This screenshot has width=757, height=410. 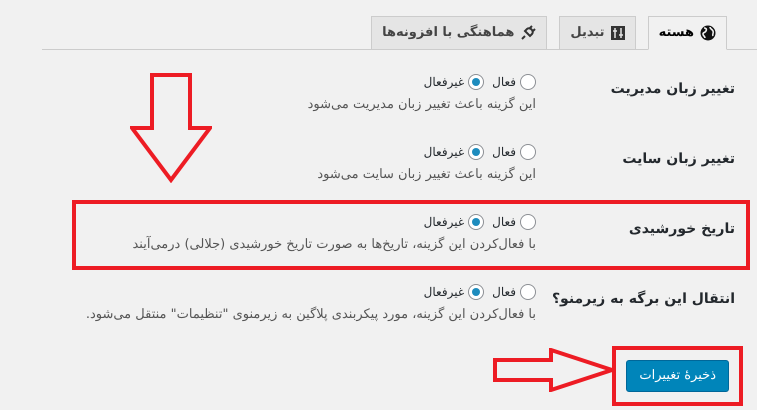 I want to click on description: با فعال‌کردن این گزینه، تاریخ‌ها به صورت تاریخ خورشیدی (جلالی) درمی‌آیند, so click(x=334, y=244).